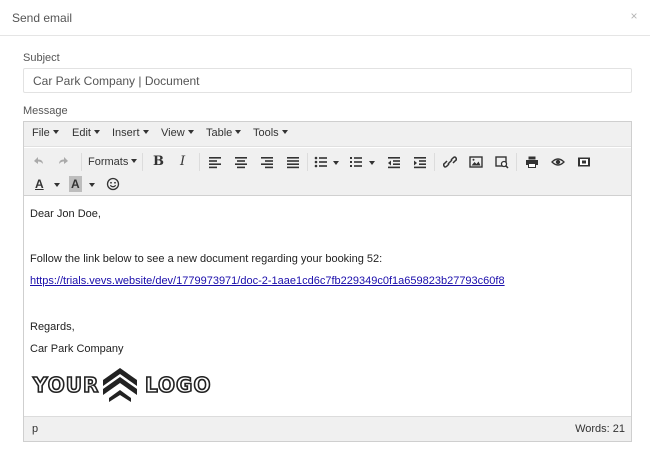 Image resolution: width=650 pixels, height=450 pixels. What do you see at coordinates (158, 162) in the screenshot?
I see `bold-button: B` at bounding box center [158, 162].